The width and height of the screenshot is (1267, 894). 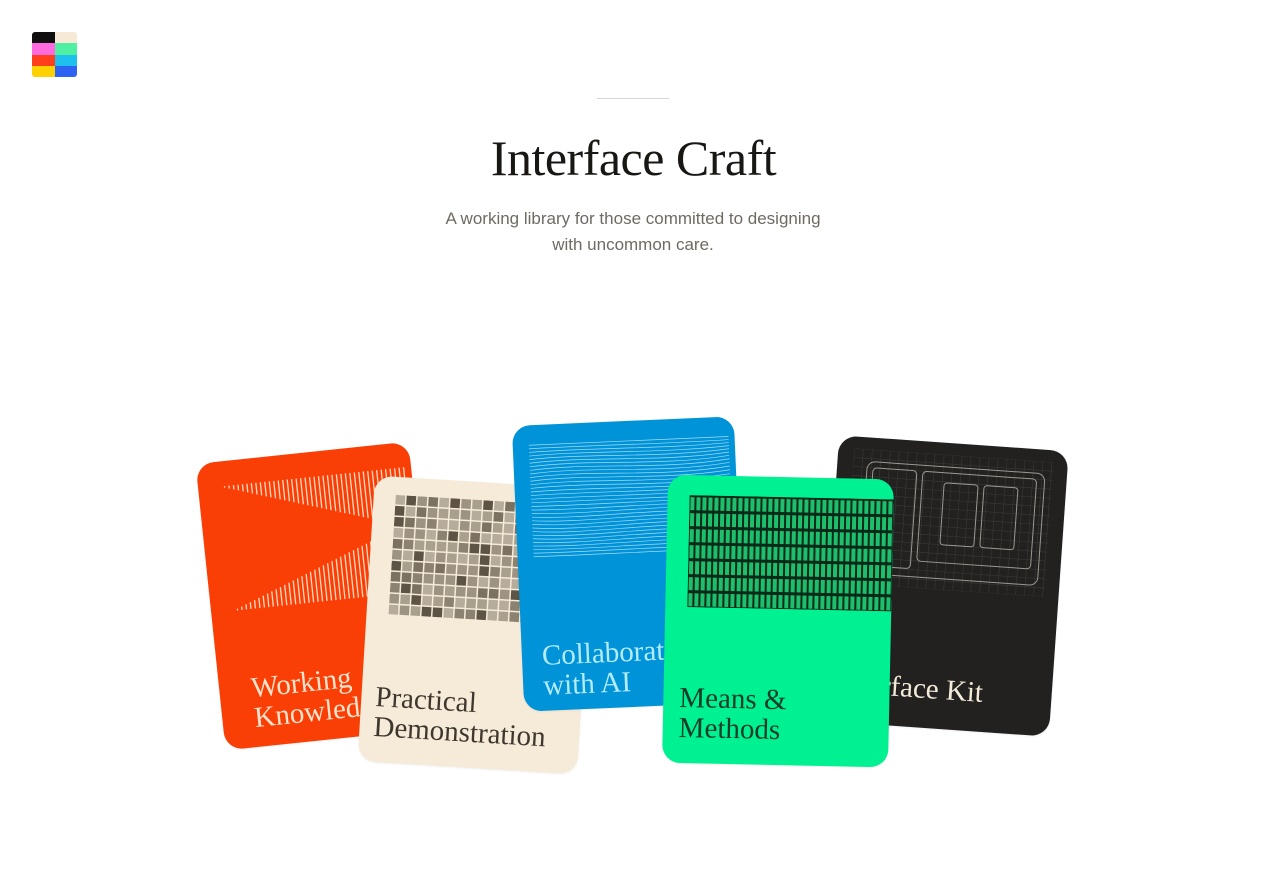 I want to click on bar-matrix-illustration, so click(x=790, y=553).